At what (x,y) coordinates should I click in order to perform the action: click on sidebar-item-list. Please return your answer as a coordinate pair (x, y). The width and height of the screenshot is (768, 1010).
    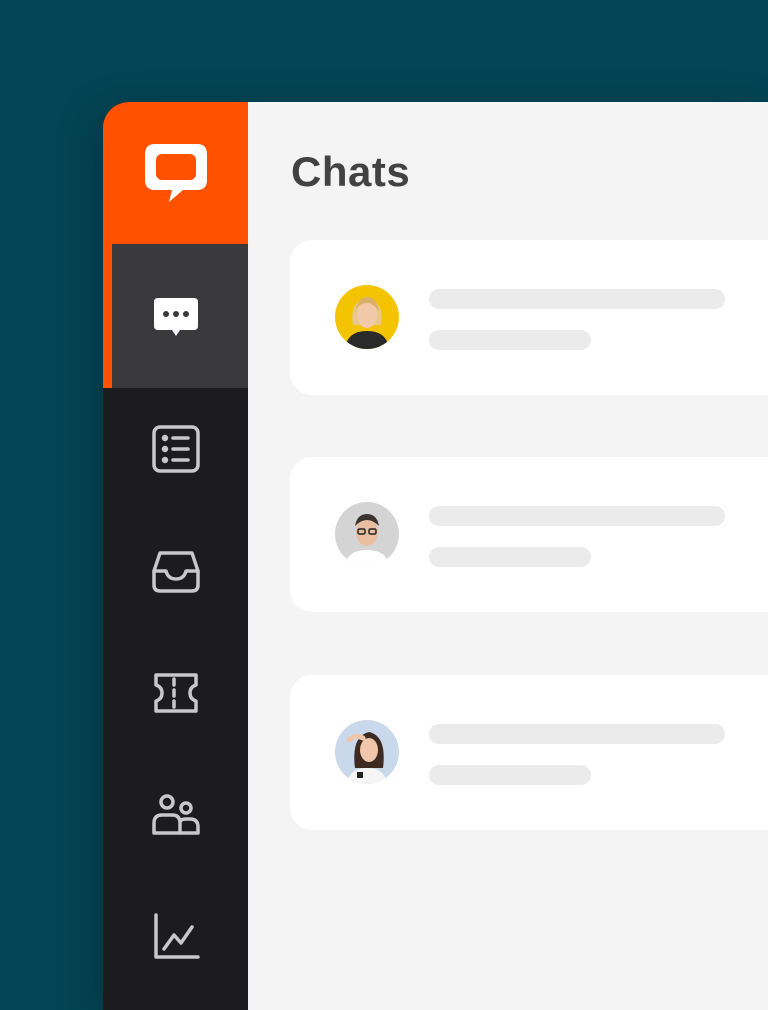
    Looking at the image, I should click on (175, 449).